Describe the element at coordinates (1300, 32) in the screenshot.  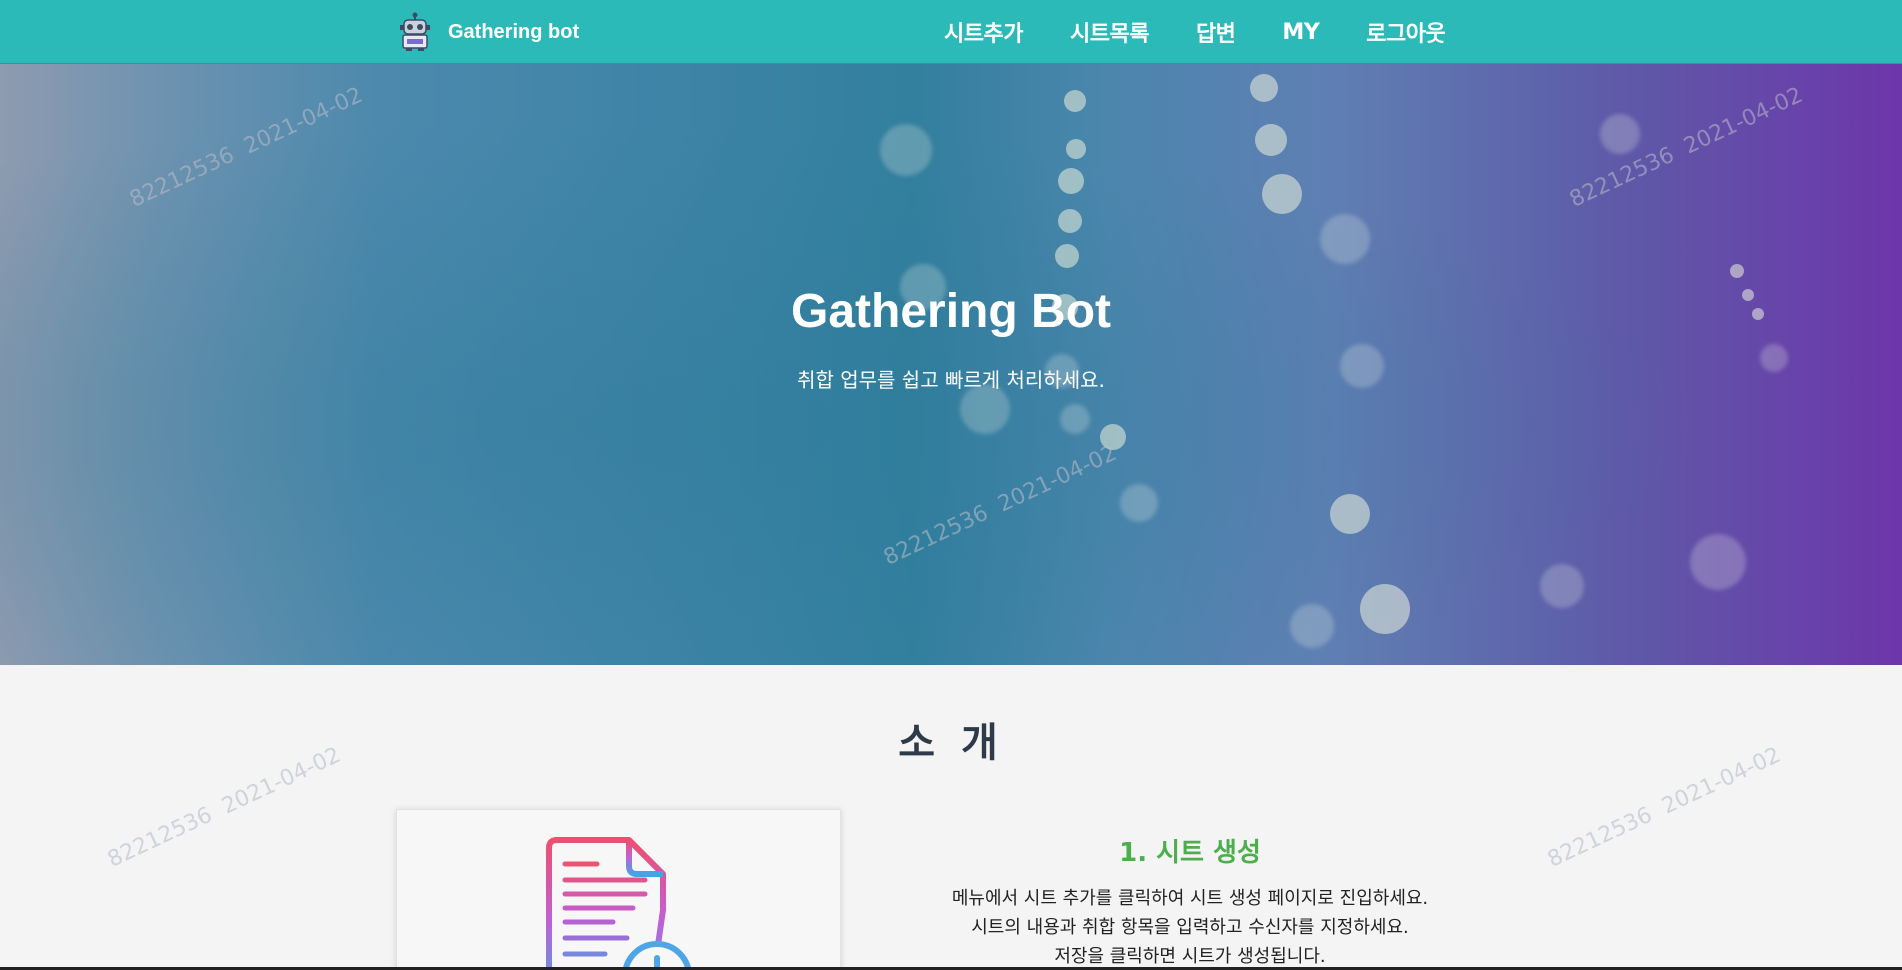
I see `nav-my: MY` at that location.